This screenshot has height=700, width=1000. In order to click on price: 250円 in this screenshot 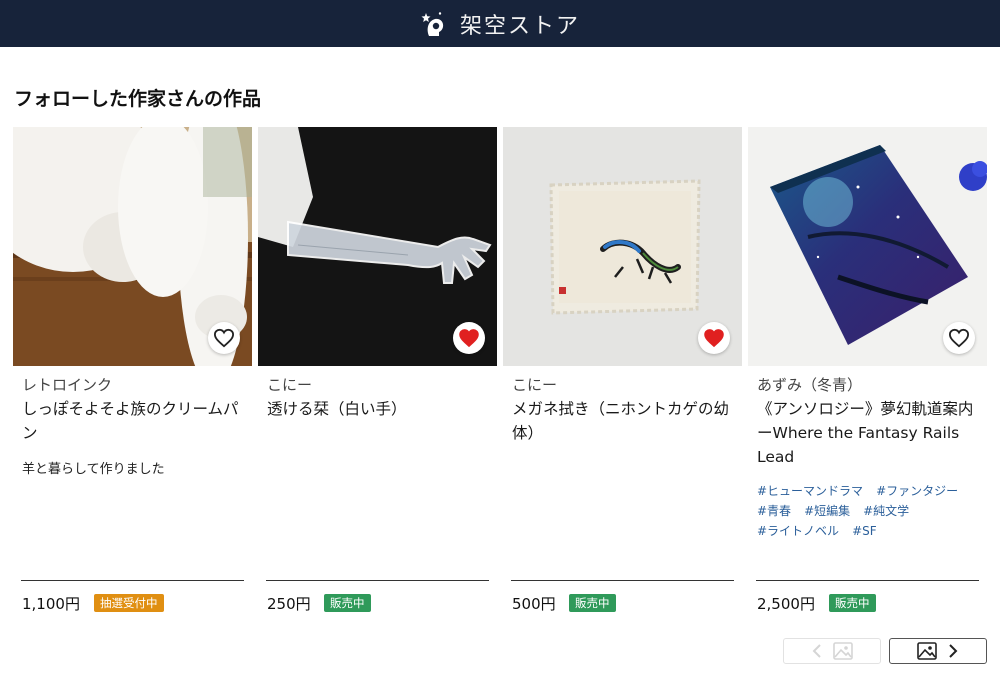, I will do `click(289, 604)`.